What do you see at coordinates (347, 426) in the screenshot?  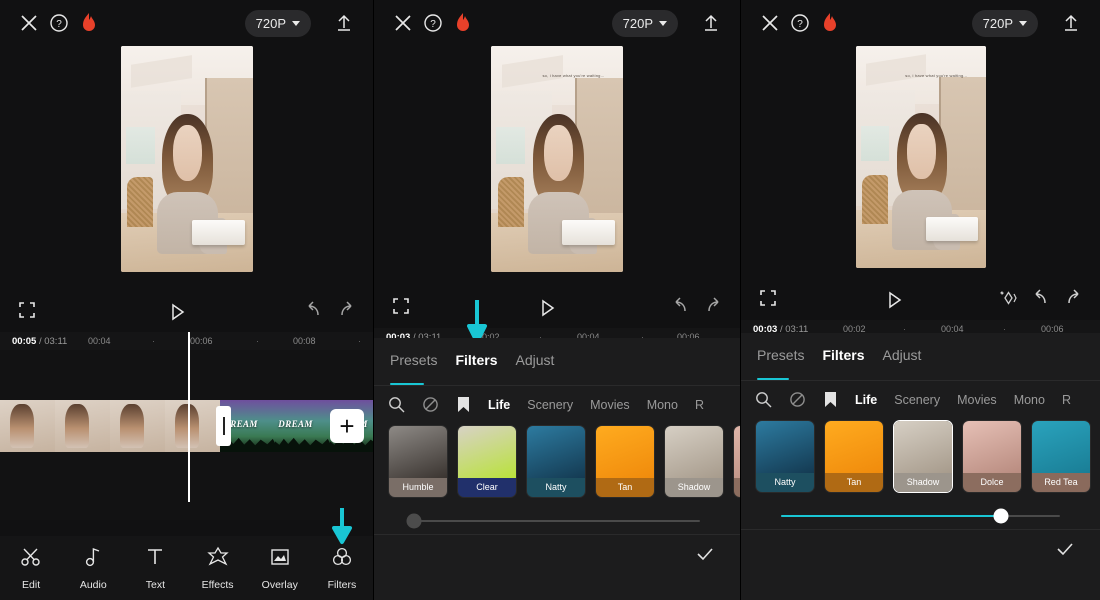 I see `add-clip-button: +` at bounding box center [347, 426].